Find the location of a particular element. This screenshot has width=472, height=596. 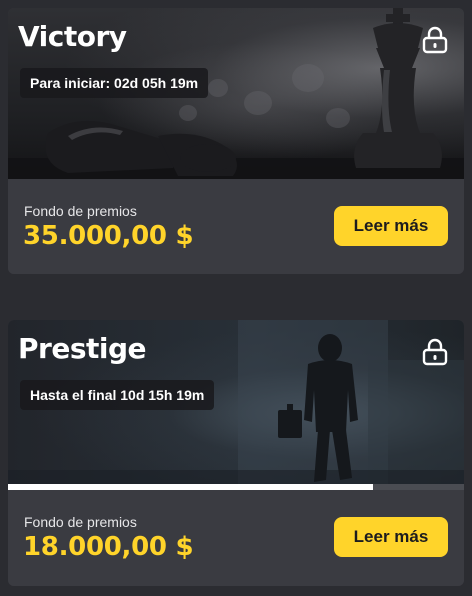

prize-fund-value: 18.000,00 $ is located at coordinates (108, 547).